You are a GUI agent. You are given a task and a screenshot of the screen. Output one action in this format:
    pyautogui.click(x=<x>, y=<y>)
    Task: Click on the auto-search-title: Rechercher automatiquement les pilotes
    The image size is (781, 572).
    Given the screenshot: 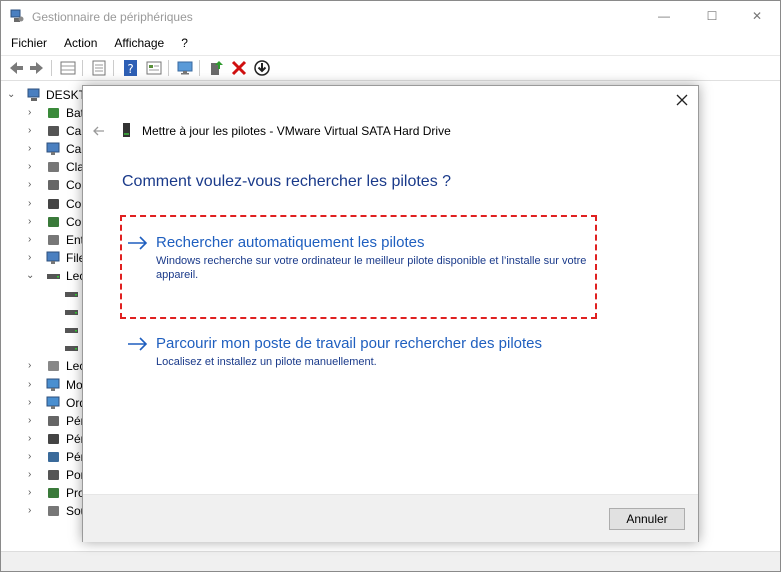 What is the action you would take?
    pyautogui.click(x=290, y=242)
    